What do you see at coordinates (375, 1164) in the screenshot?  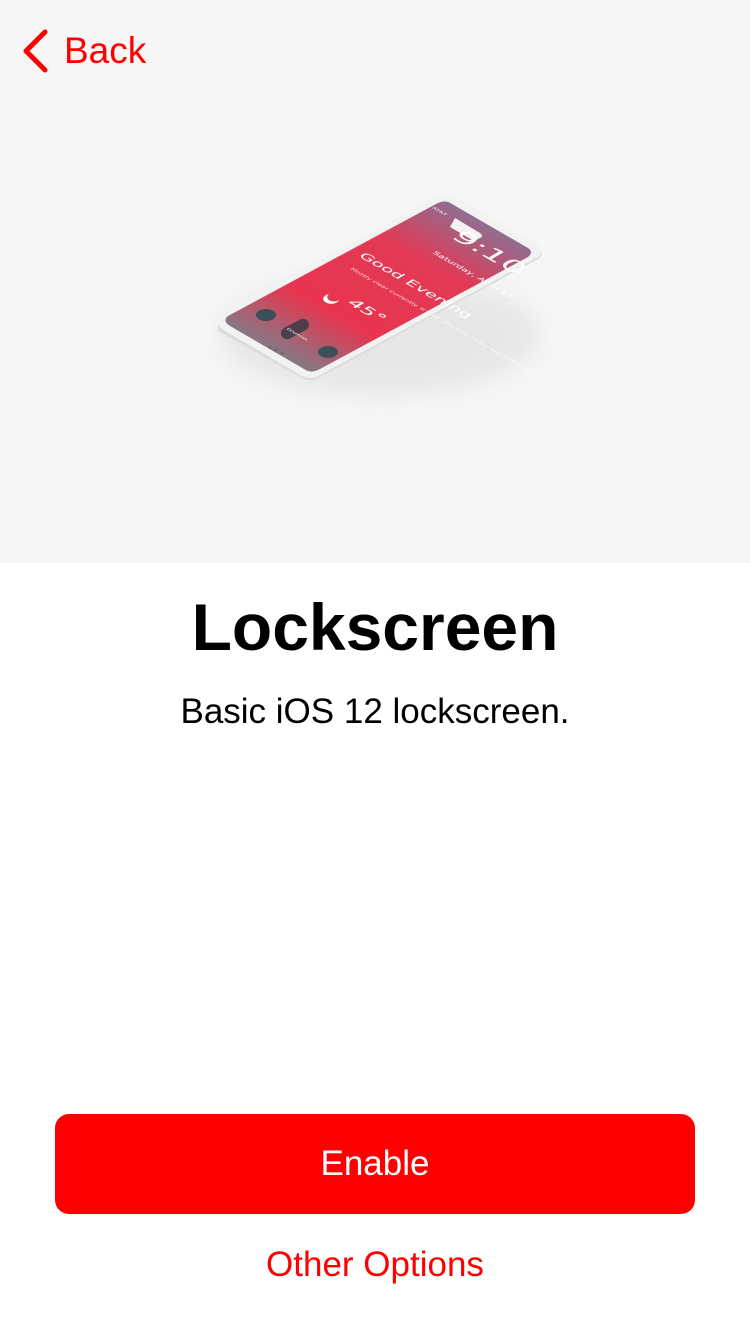 I see `enable-button: Enable` at bounding box center [375, 1164].